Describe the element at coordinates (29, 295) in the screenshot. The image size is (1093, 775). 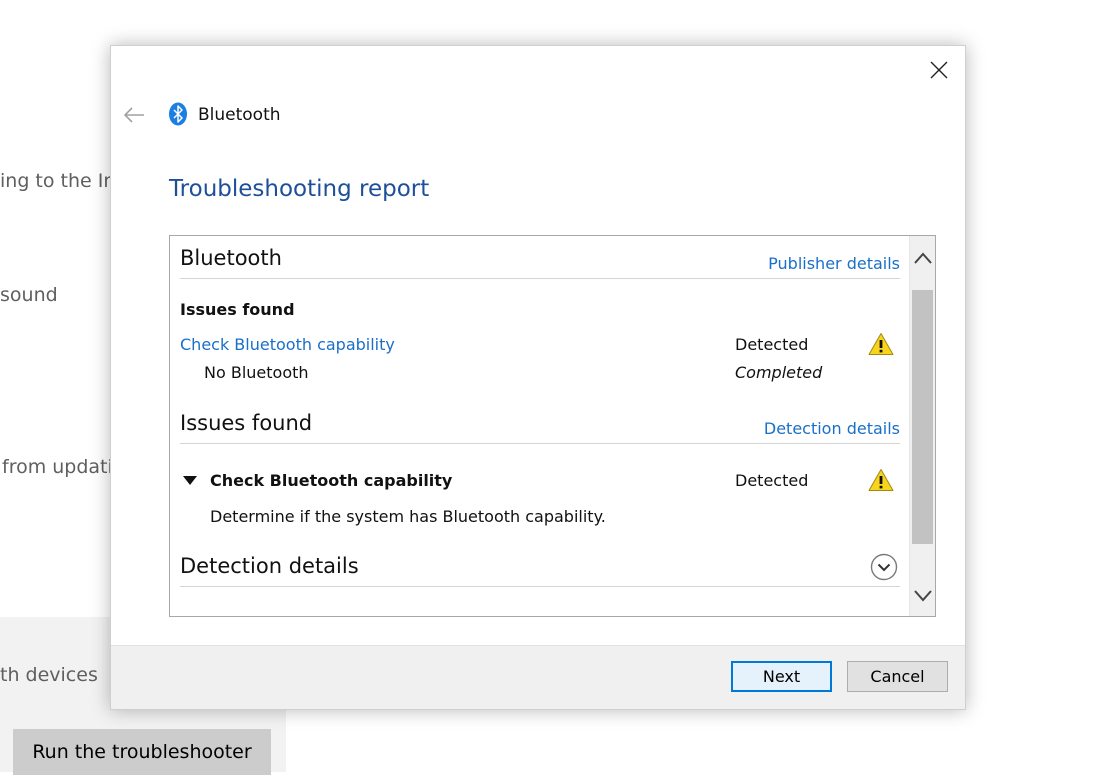
I see `bg-text-sound: sound` at that location.